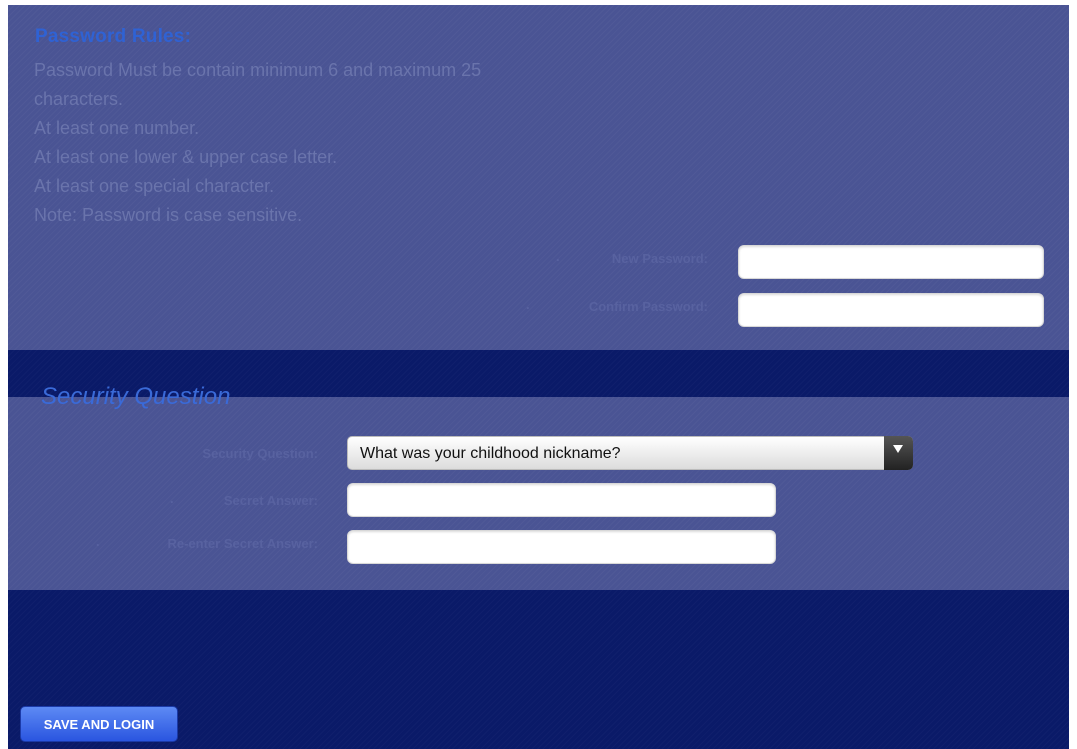 The image size is (1077, 749). Describe the element at coordinates (136, 396) in the screenshot. I see `security-section-title: Security Question` at that location.